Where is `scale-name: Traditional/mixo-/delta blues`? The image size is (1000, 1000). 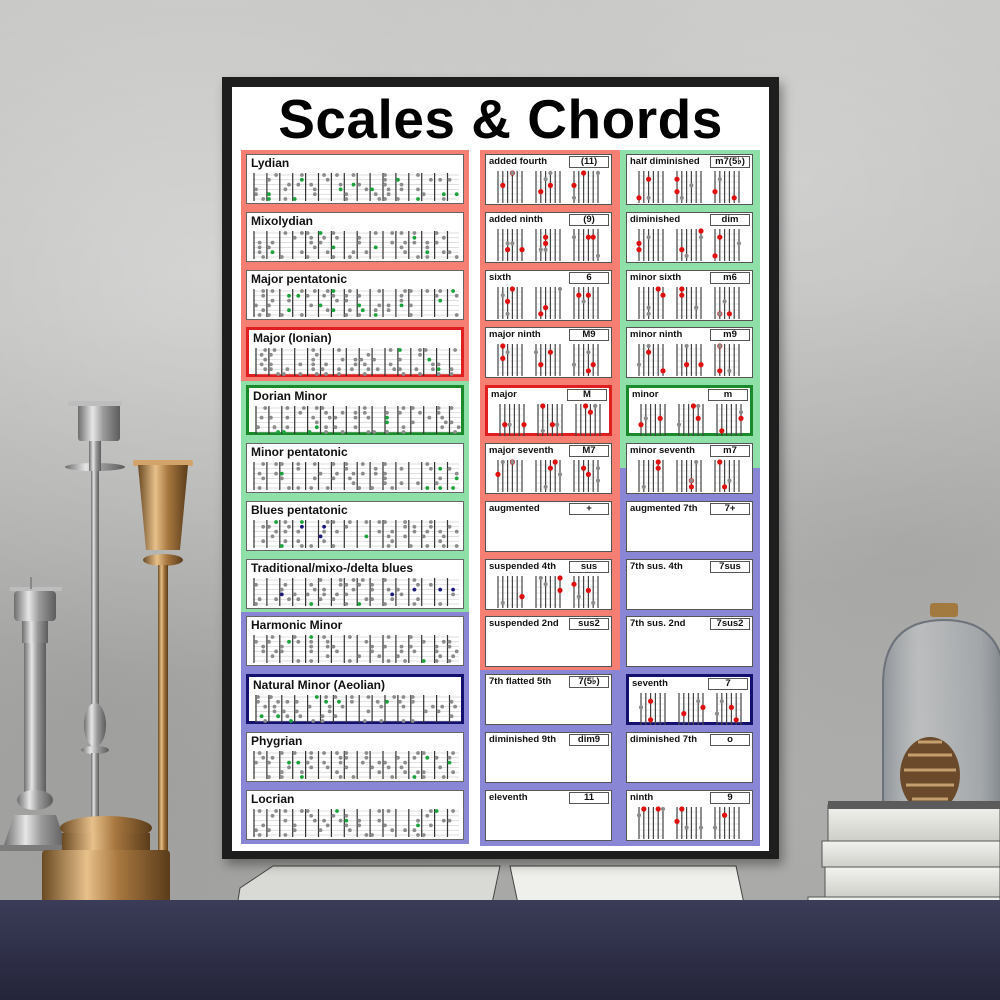 scale-name: Traditional/mixo-/delta blues is located at coordinates (332, 567).